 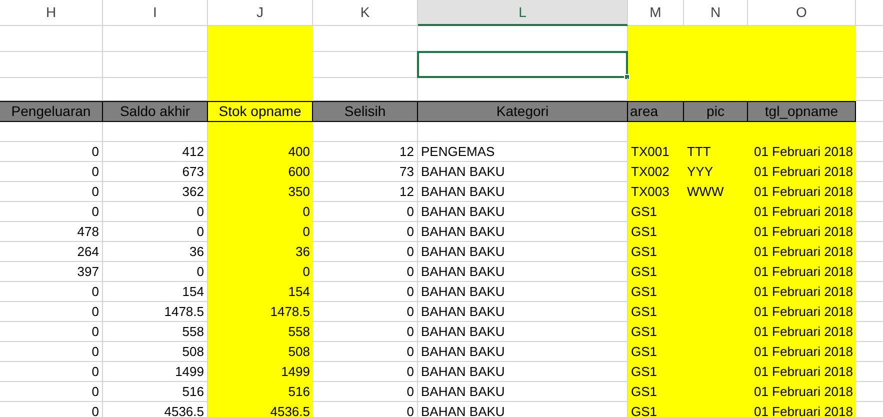 I want to click on table-cell-text: 36, so click(x=302, y=252).